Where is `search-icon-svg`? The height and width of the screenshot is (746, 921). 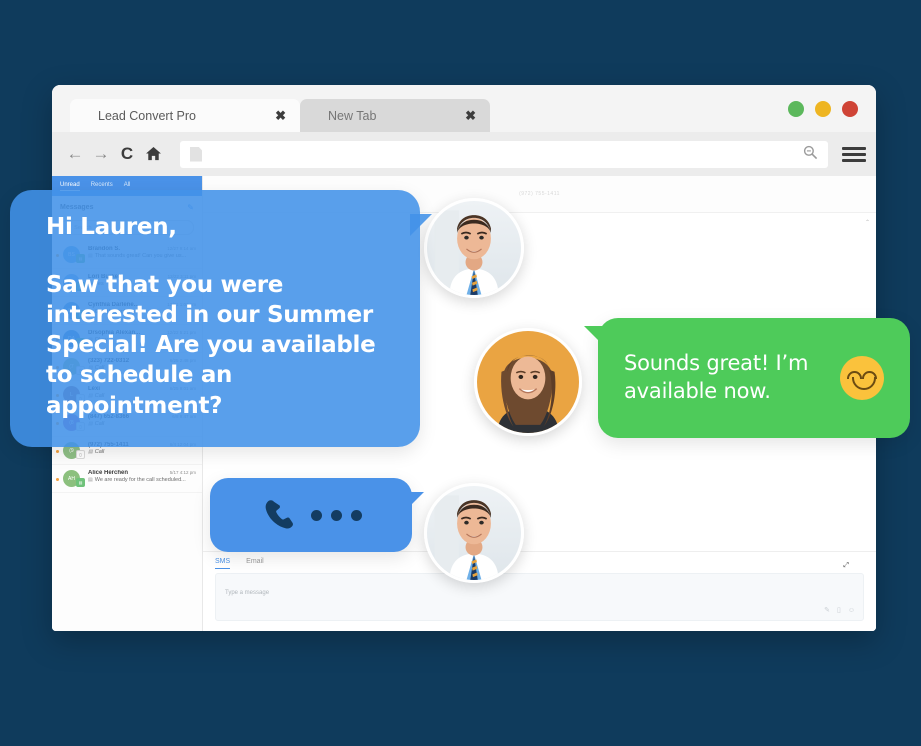 search-icon-svg is located at coordinates (810, 152).